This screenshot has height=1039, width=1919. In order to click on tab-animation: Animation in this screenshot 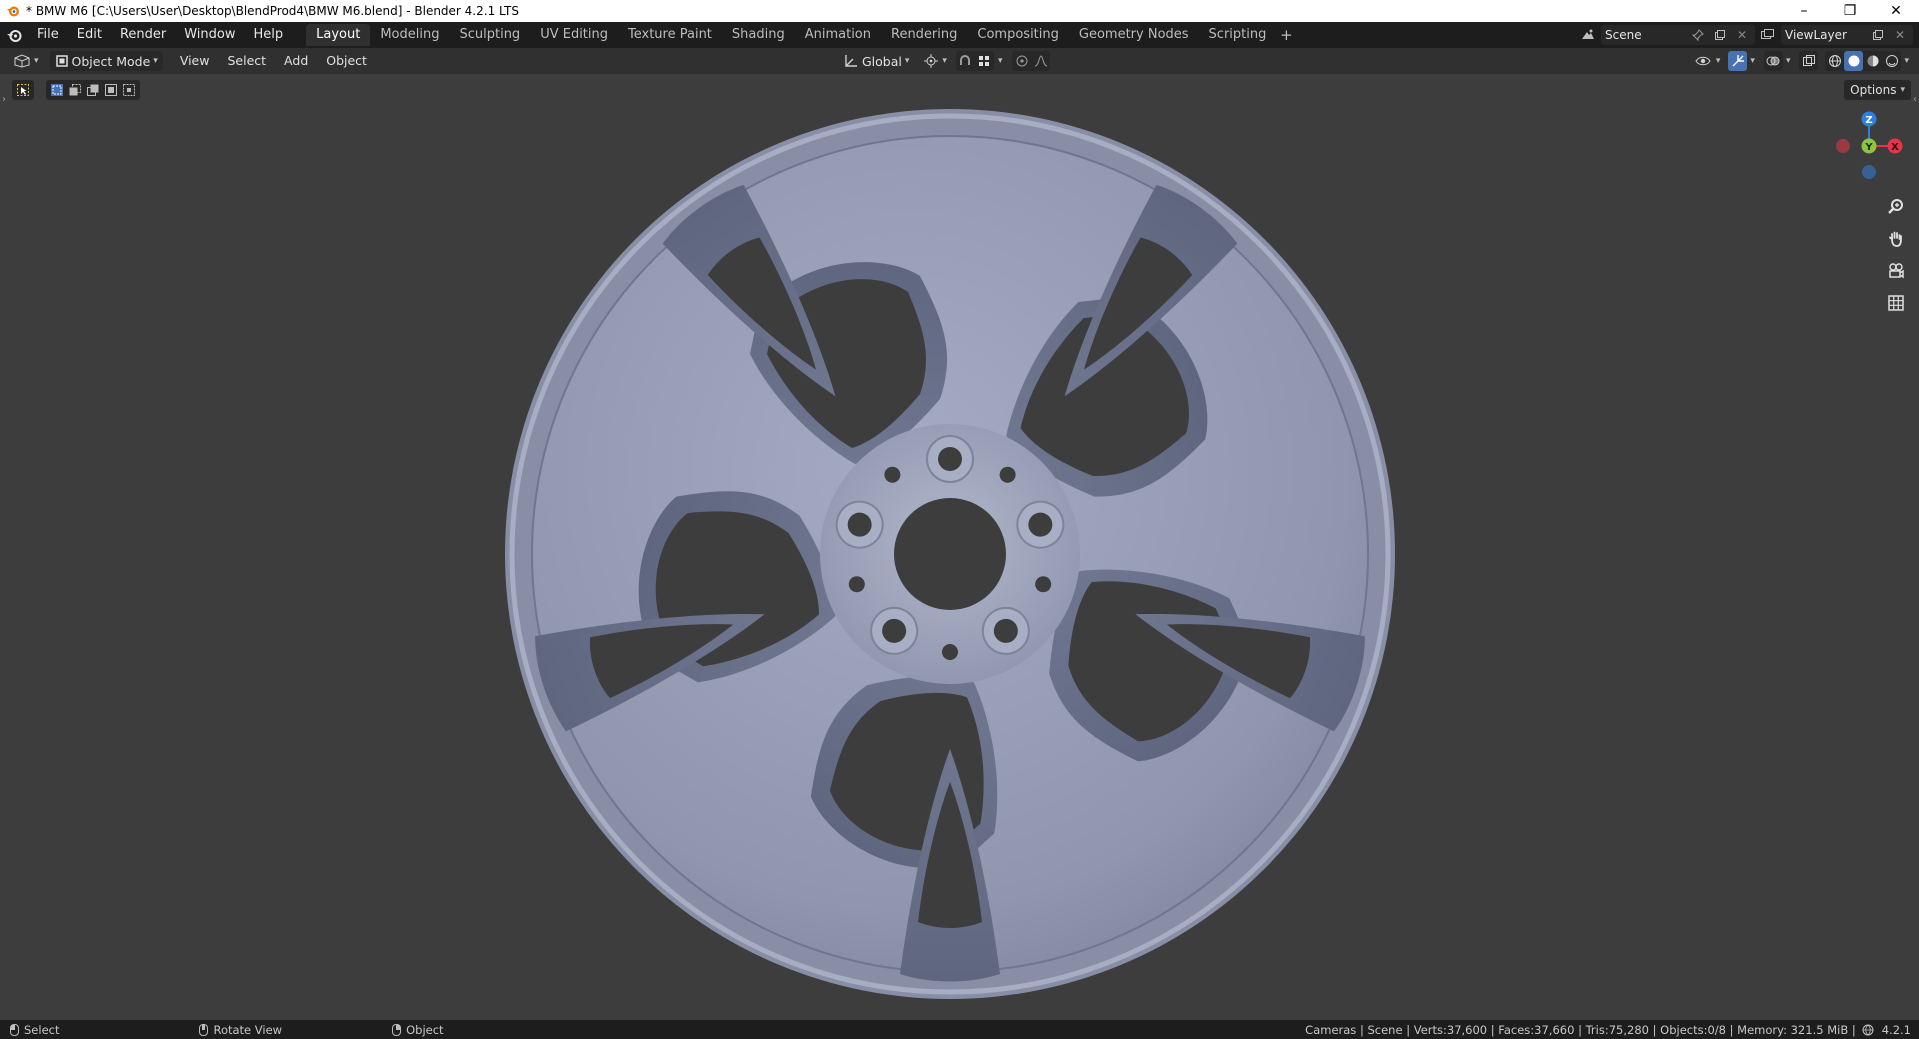, I will do `click(838, 35)`.